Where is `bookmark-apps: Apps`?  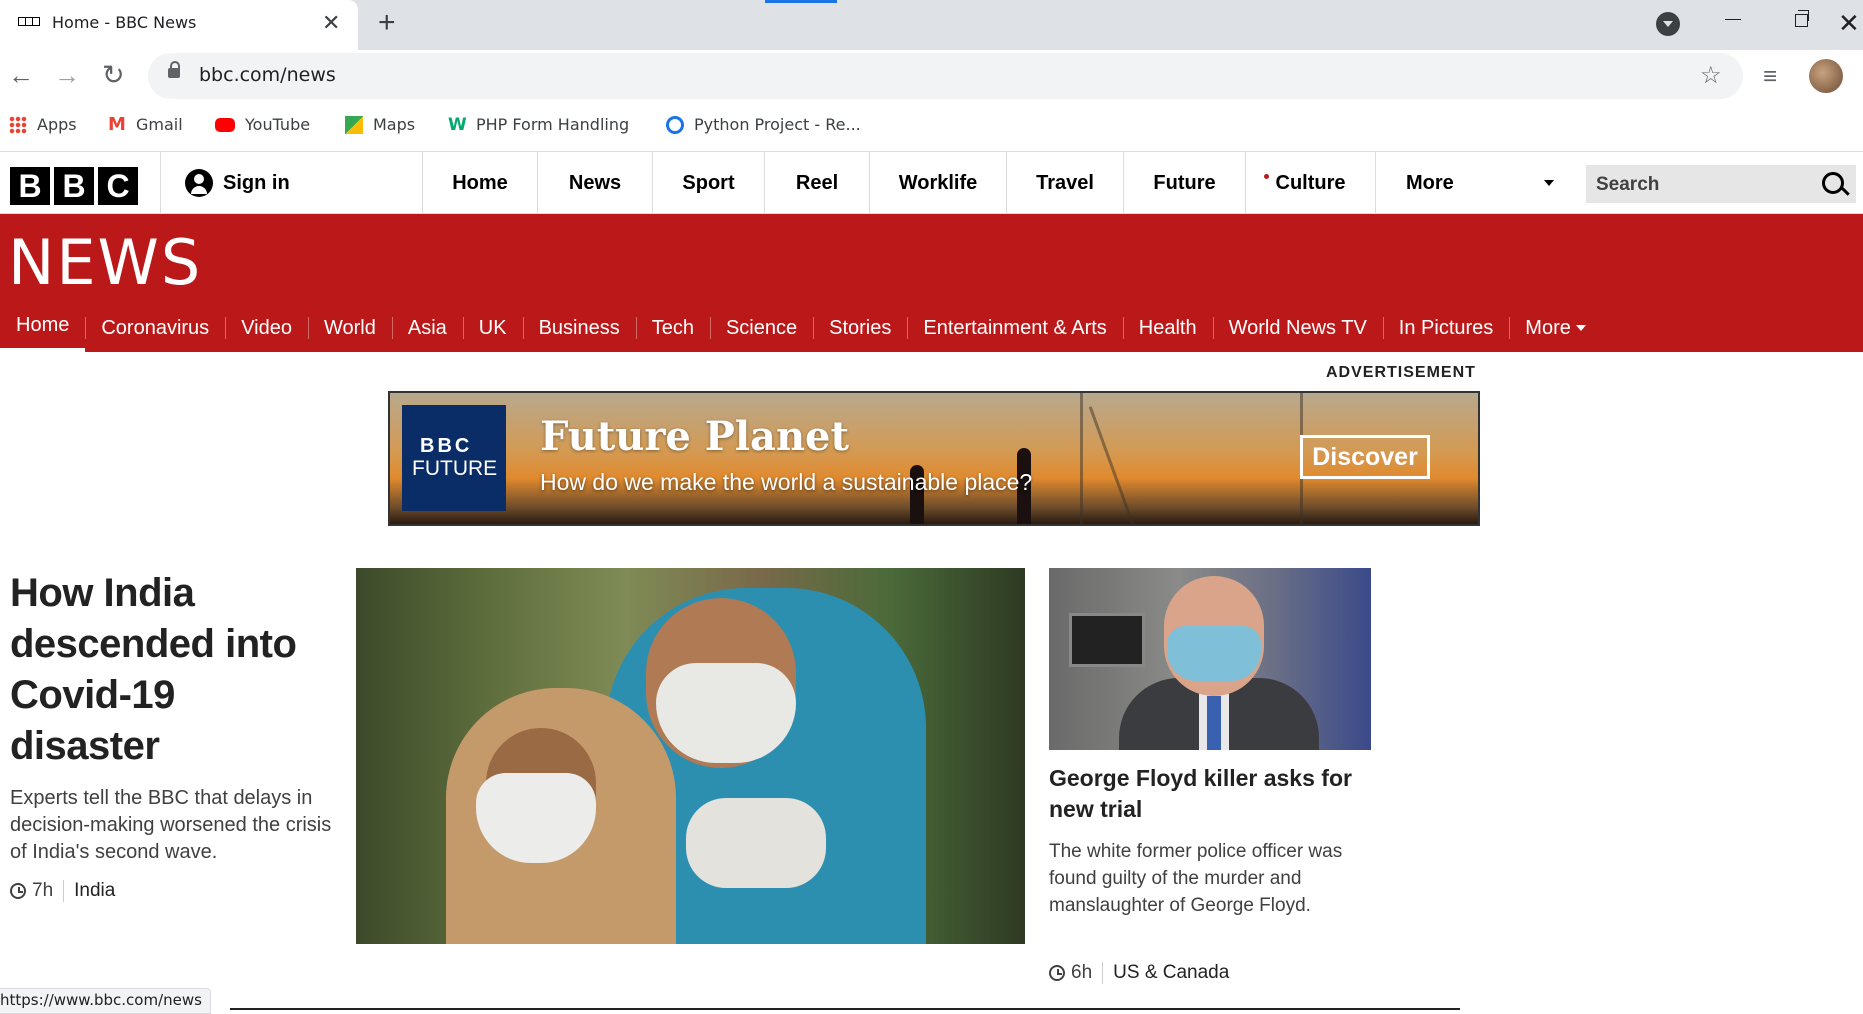
bookmark-apps: Apps is located at coordinates (43, 124).